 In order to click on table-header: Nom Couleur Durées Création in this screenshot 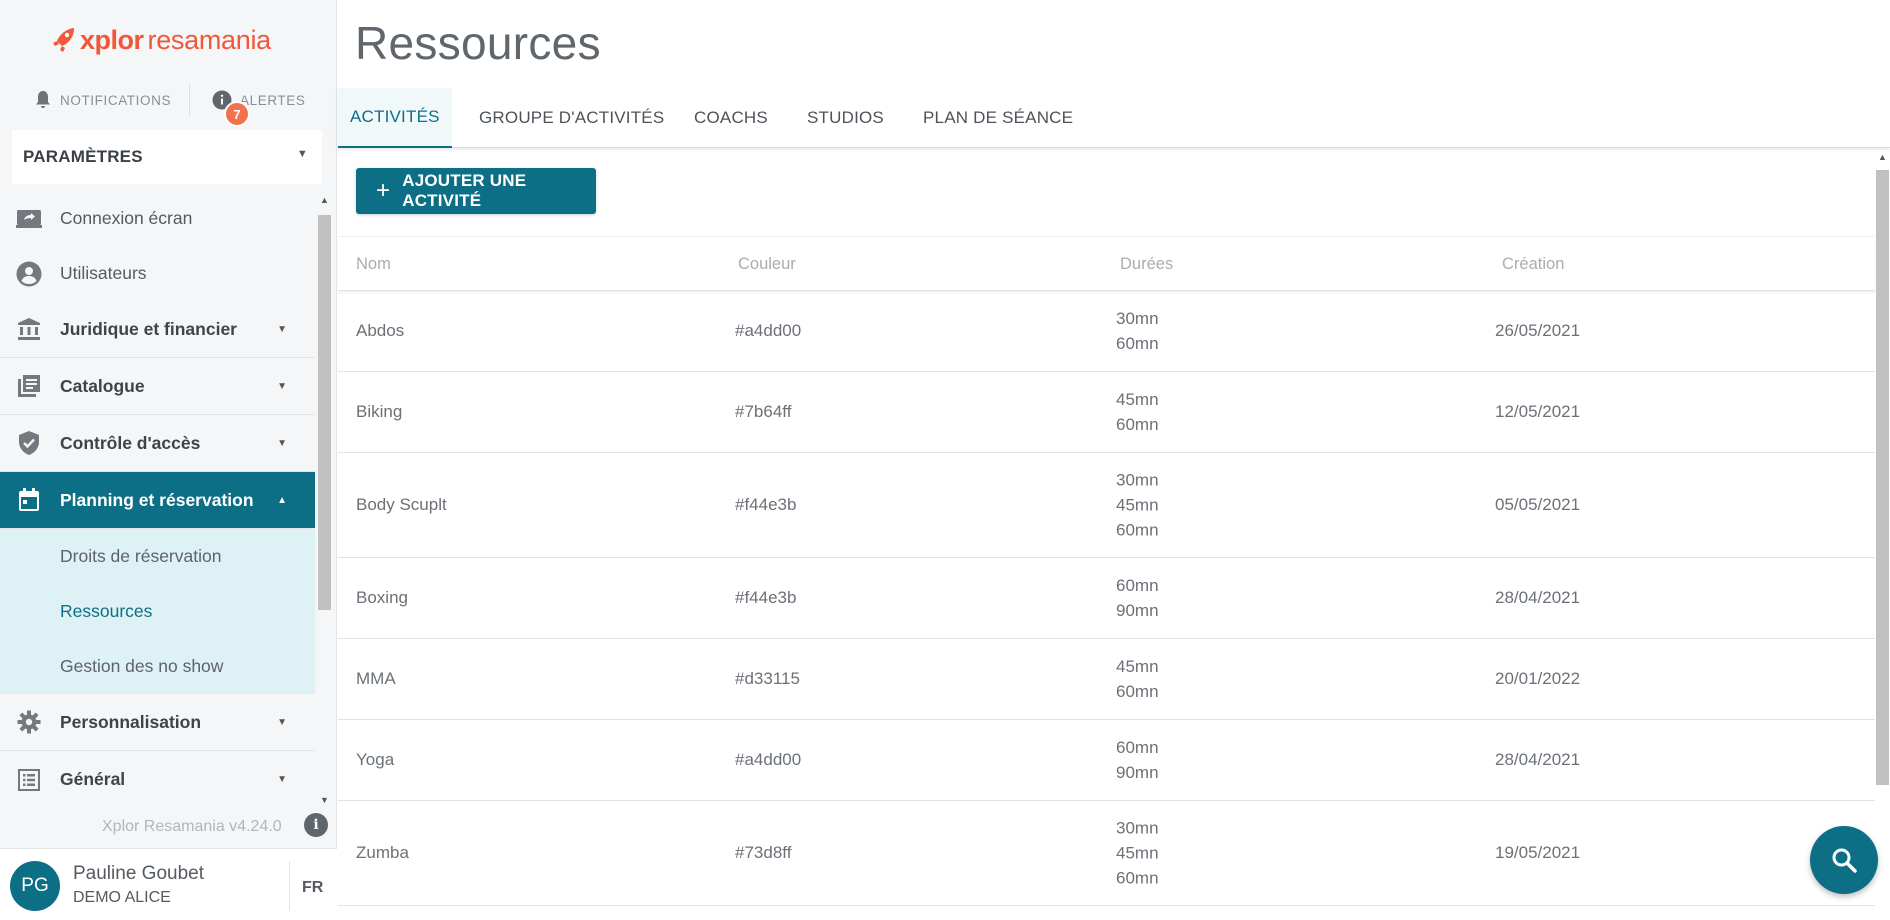, I will do `click(1106, 263)`.